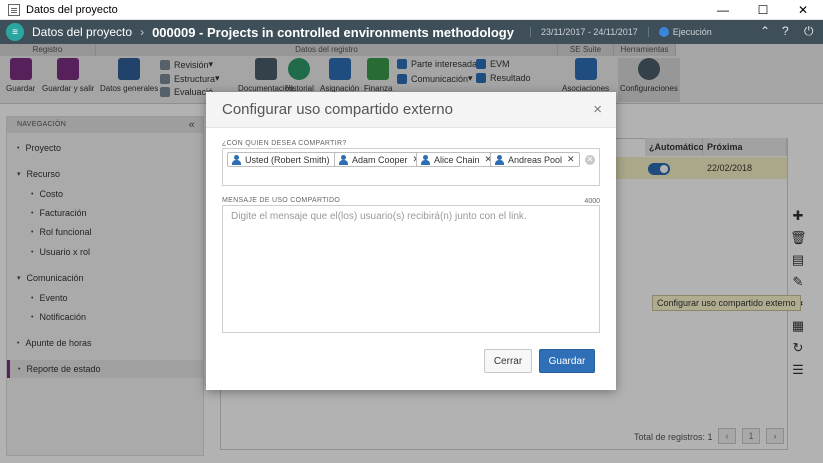 Image resolution: width=823 pixels, height=463 pixels. Describe the element at coordinates (72, 9) in the screenshot. I see `window-title: Datos del proyecto` at that location.